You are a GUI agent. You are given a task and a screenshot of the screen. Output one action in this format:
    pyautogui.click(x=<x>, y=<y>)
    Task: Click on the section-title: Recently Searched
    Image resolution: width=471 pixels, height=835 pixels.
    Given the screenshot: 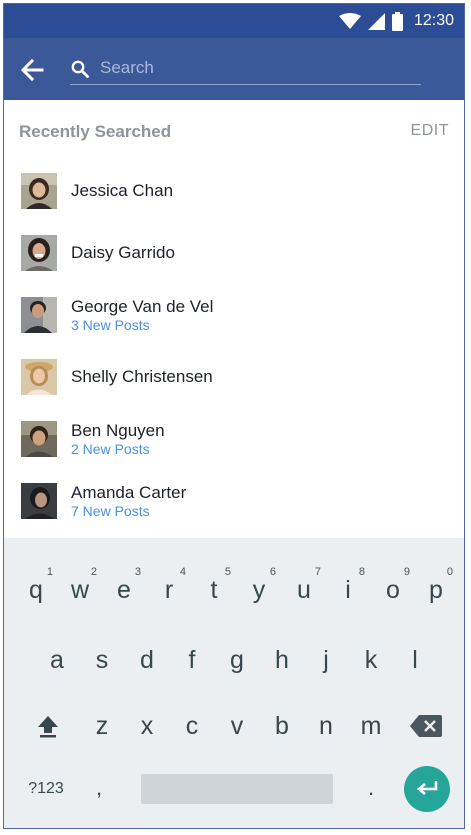 What is the action you would take?
    pyautogui.click(x=95, y=131)
    